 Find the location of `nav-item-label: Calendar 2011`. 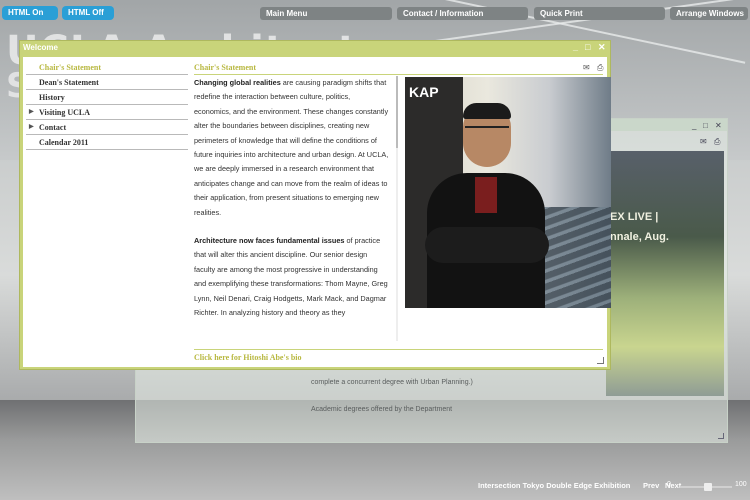

nav-item-label: Calendar 2011 is located at coordinates (64, 142).